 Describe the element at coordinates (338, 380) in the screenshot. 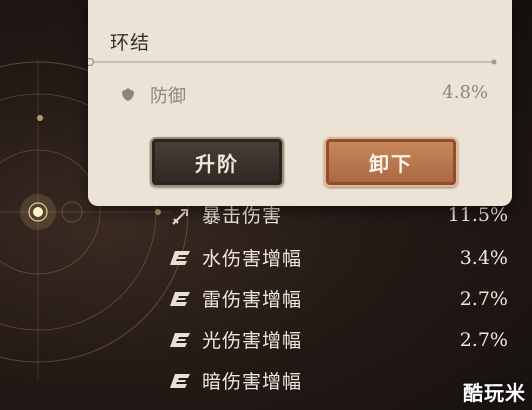

I see `stat-row-dark-boost: 暗伤害增幅` at that location.